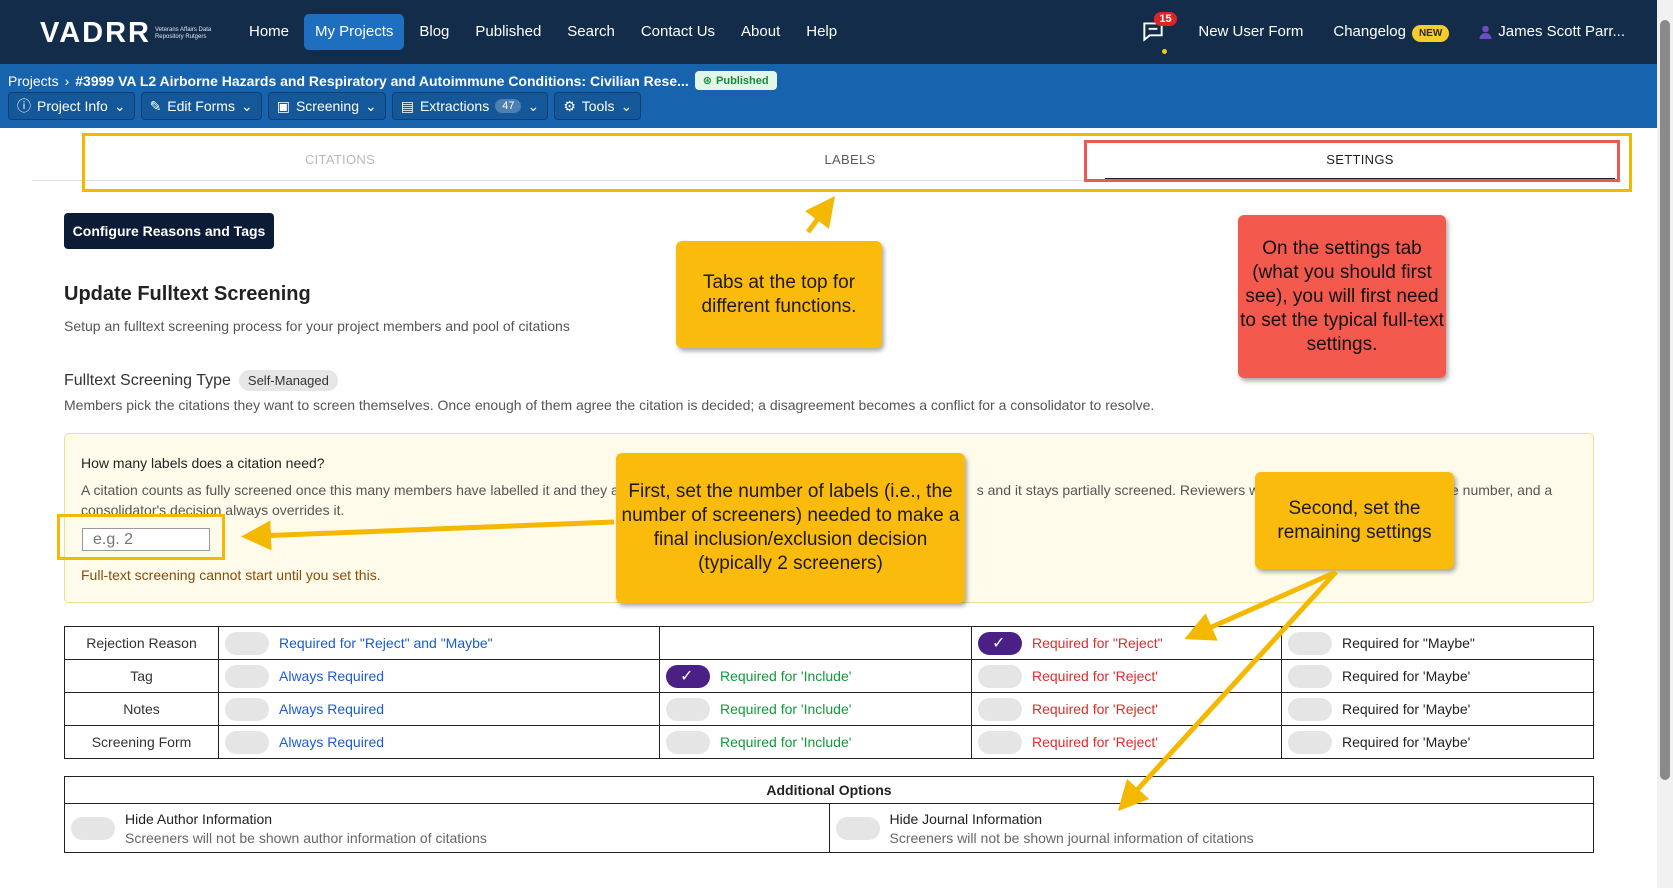 Image resolution: width=1673 pixels, height=888 pixels. I want to click on table-cell: Required for 'Maybe', so click(1437, 676).